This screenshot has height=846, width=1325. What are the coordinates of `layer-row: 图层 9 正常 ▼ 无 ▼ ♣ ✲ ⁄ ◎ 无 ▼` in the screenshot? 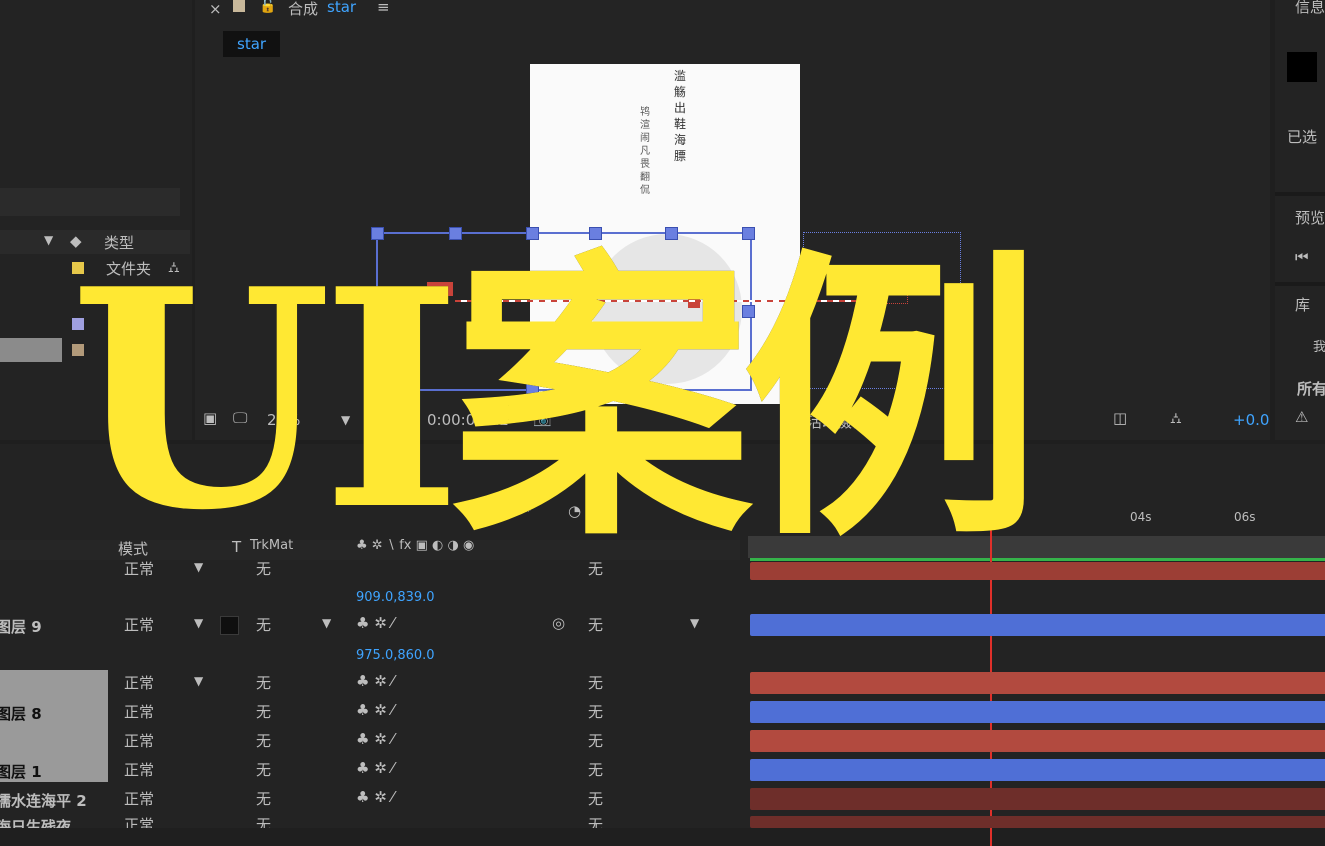 It's located at (370, 626).